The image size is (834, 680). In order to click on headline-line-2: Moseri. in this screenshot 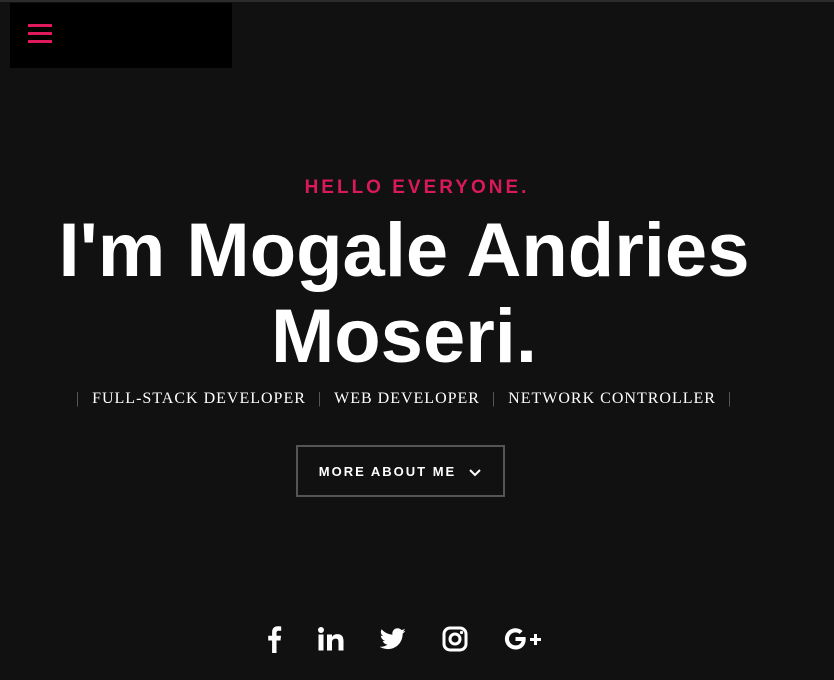, I will do `click(404, 336)`.